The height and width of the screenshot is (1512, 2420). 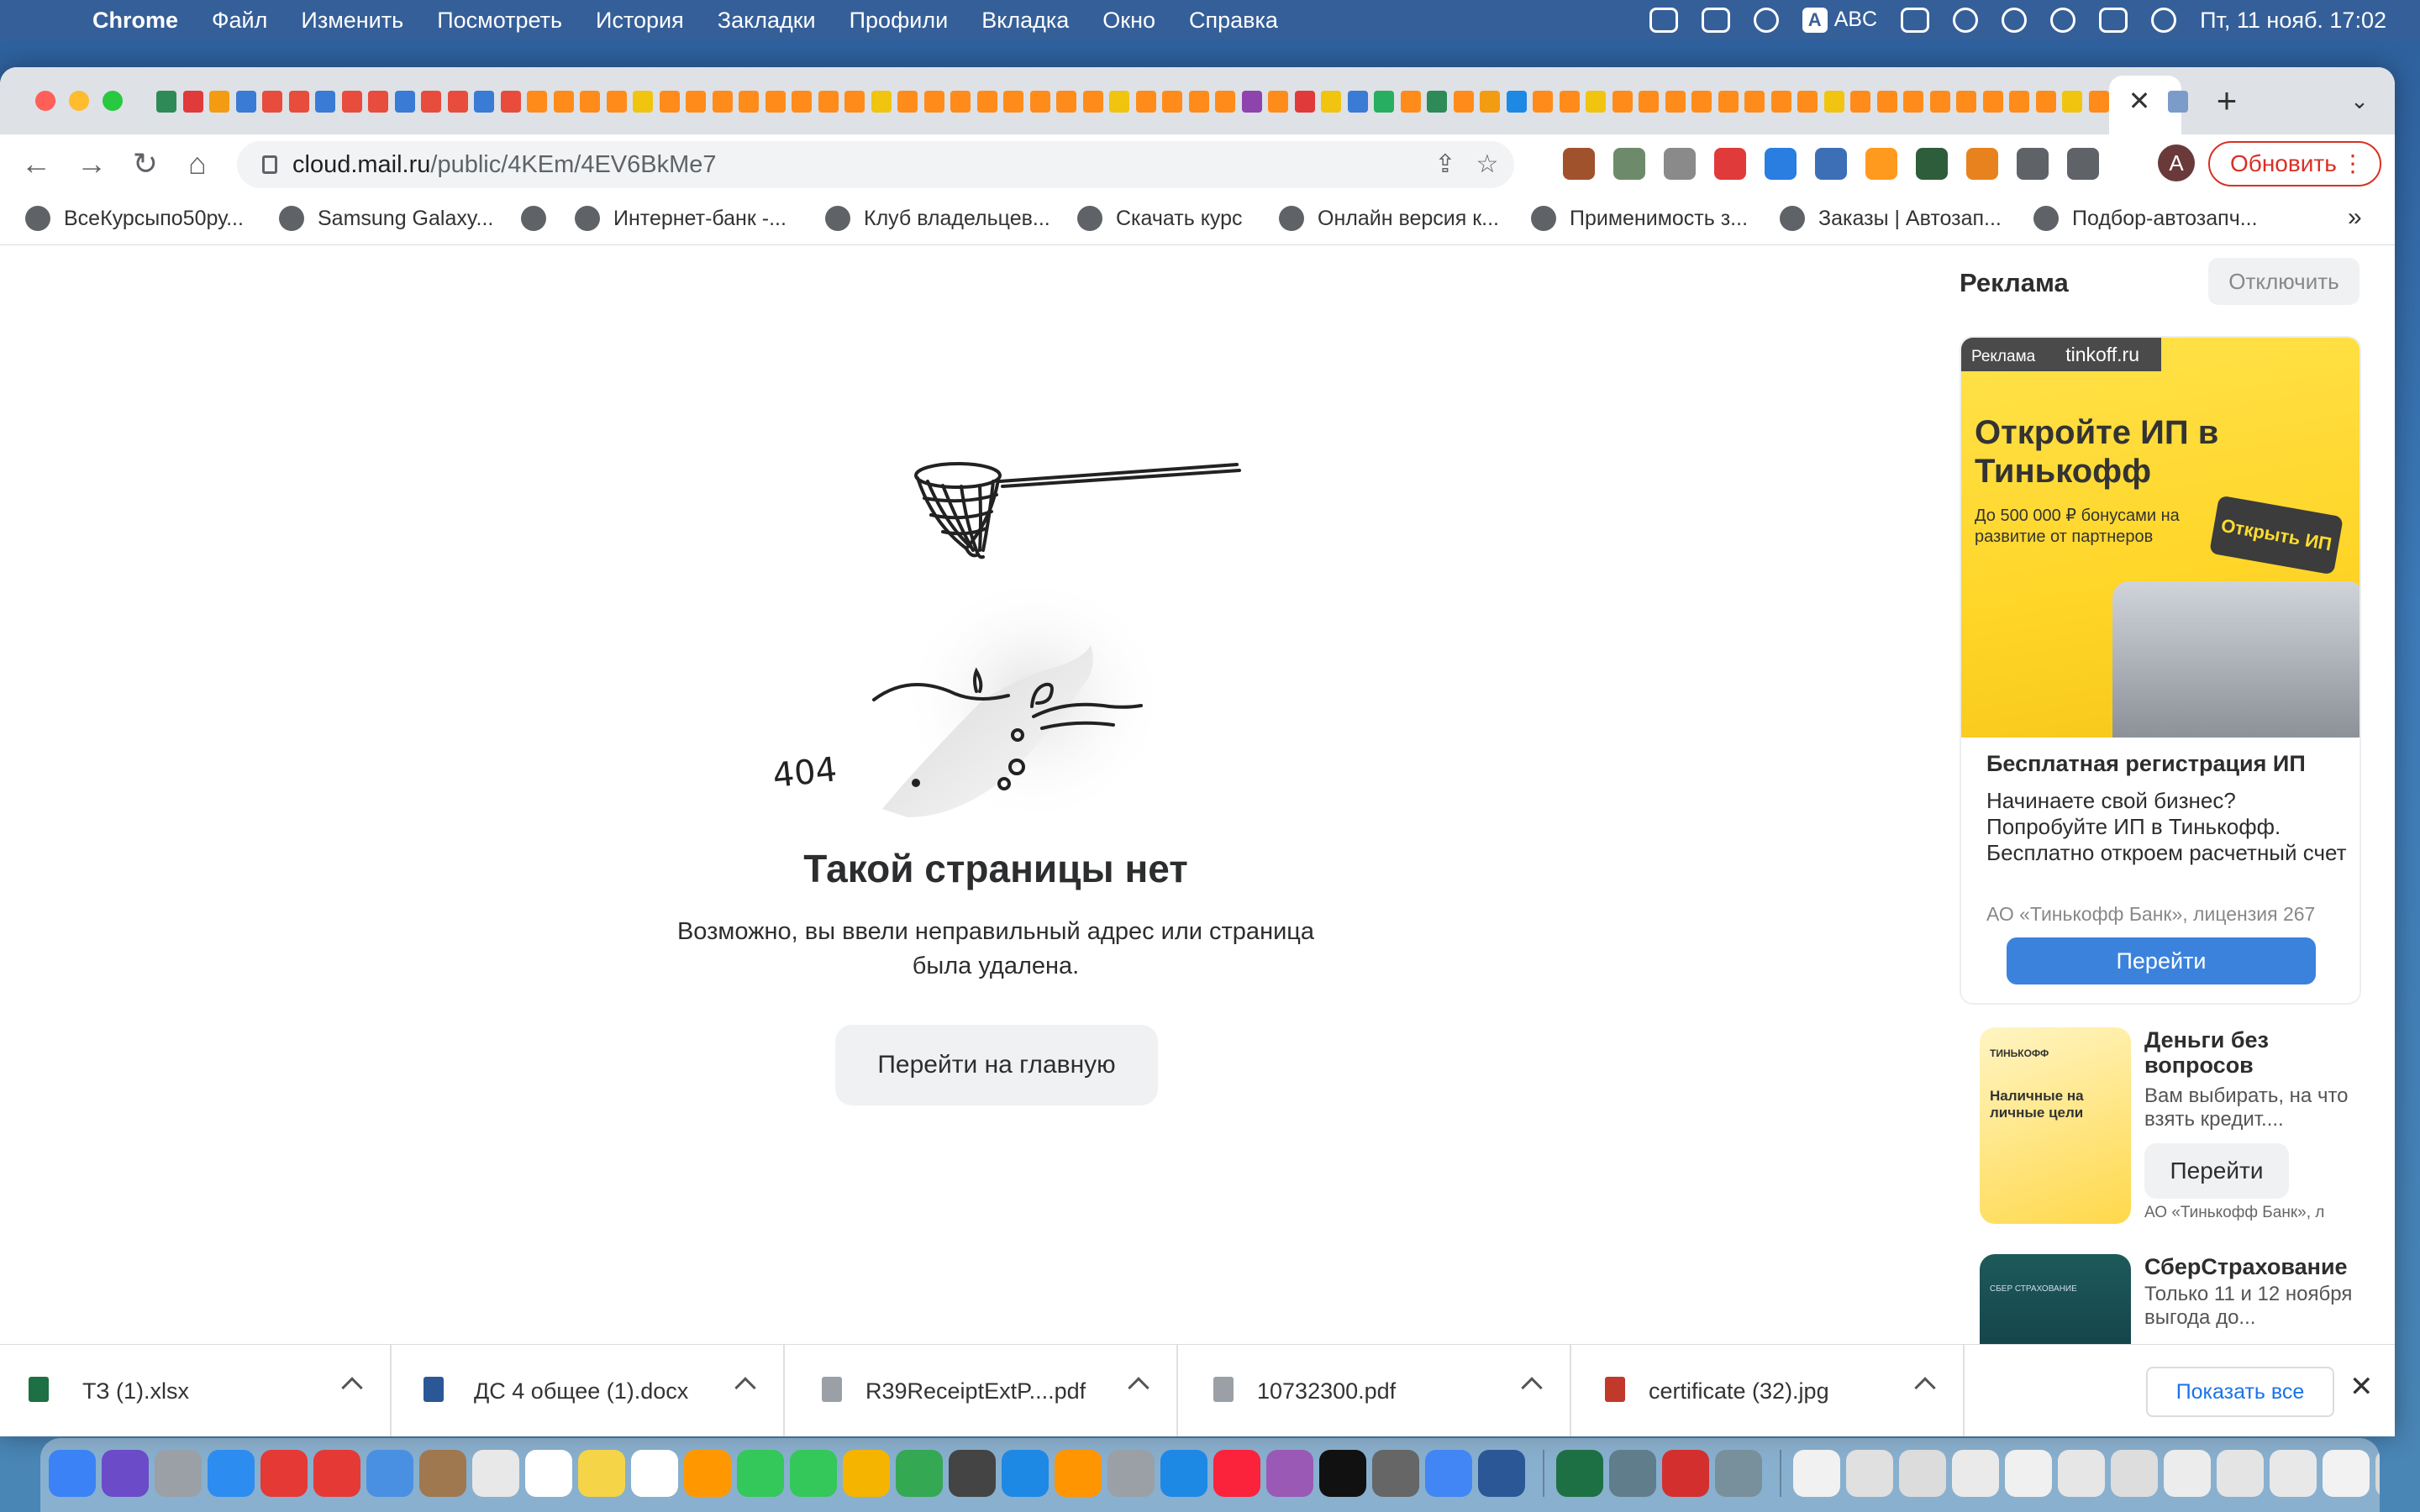 What do you see at coordinates (2355, 217) in the screenshot?
I see `bookmarks-overflow-icon: »` at bounding box center [2355, 217].